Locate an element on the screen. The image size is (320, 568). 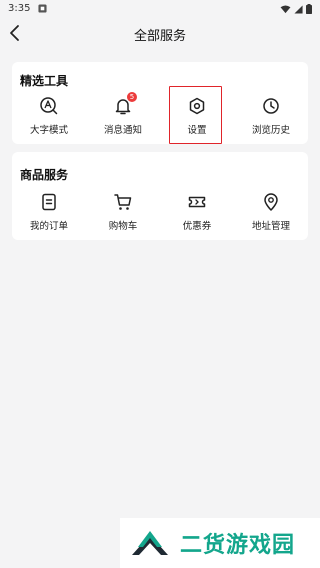
product-services-card: 商品服务 我的订单 购物车 优惠券 地址管理 is located at coordinates (160, 196).